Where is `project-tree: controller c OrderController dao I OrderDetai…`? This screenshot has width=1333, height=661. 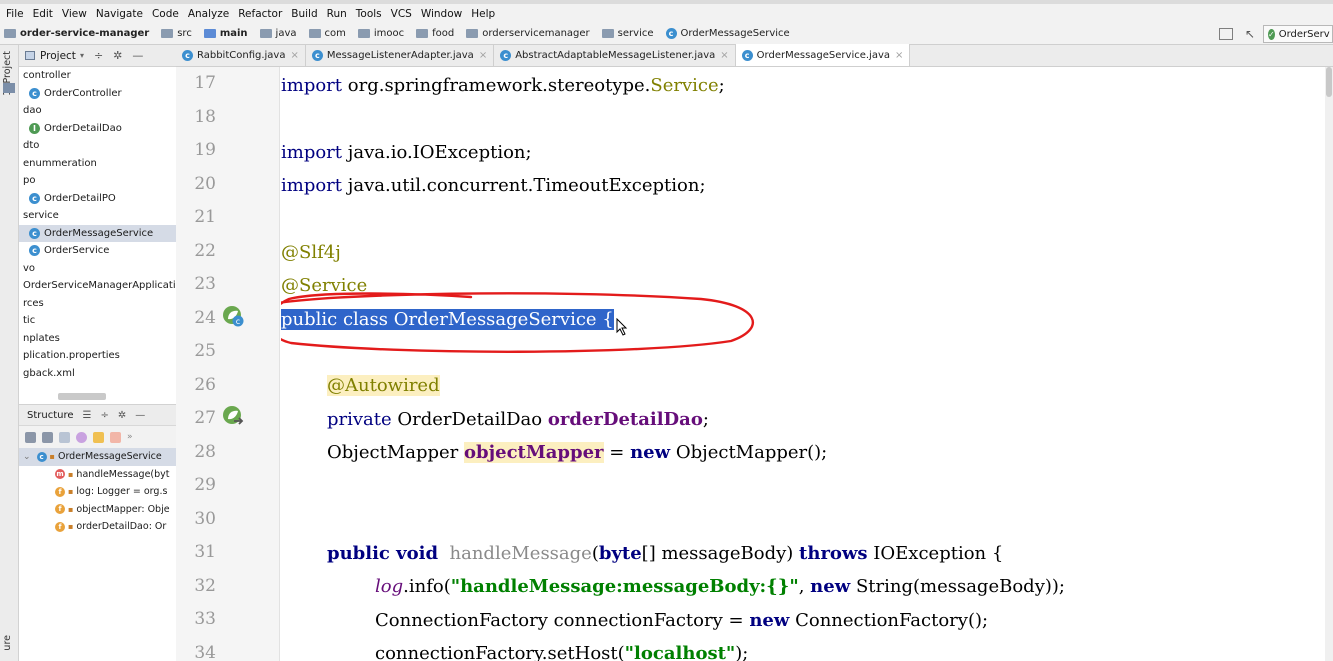 project-tree: controller c OrderController dao I OrderDetai… is located at coordinates (97, 230).